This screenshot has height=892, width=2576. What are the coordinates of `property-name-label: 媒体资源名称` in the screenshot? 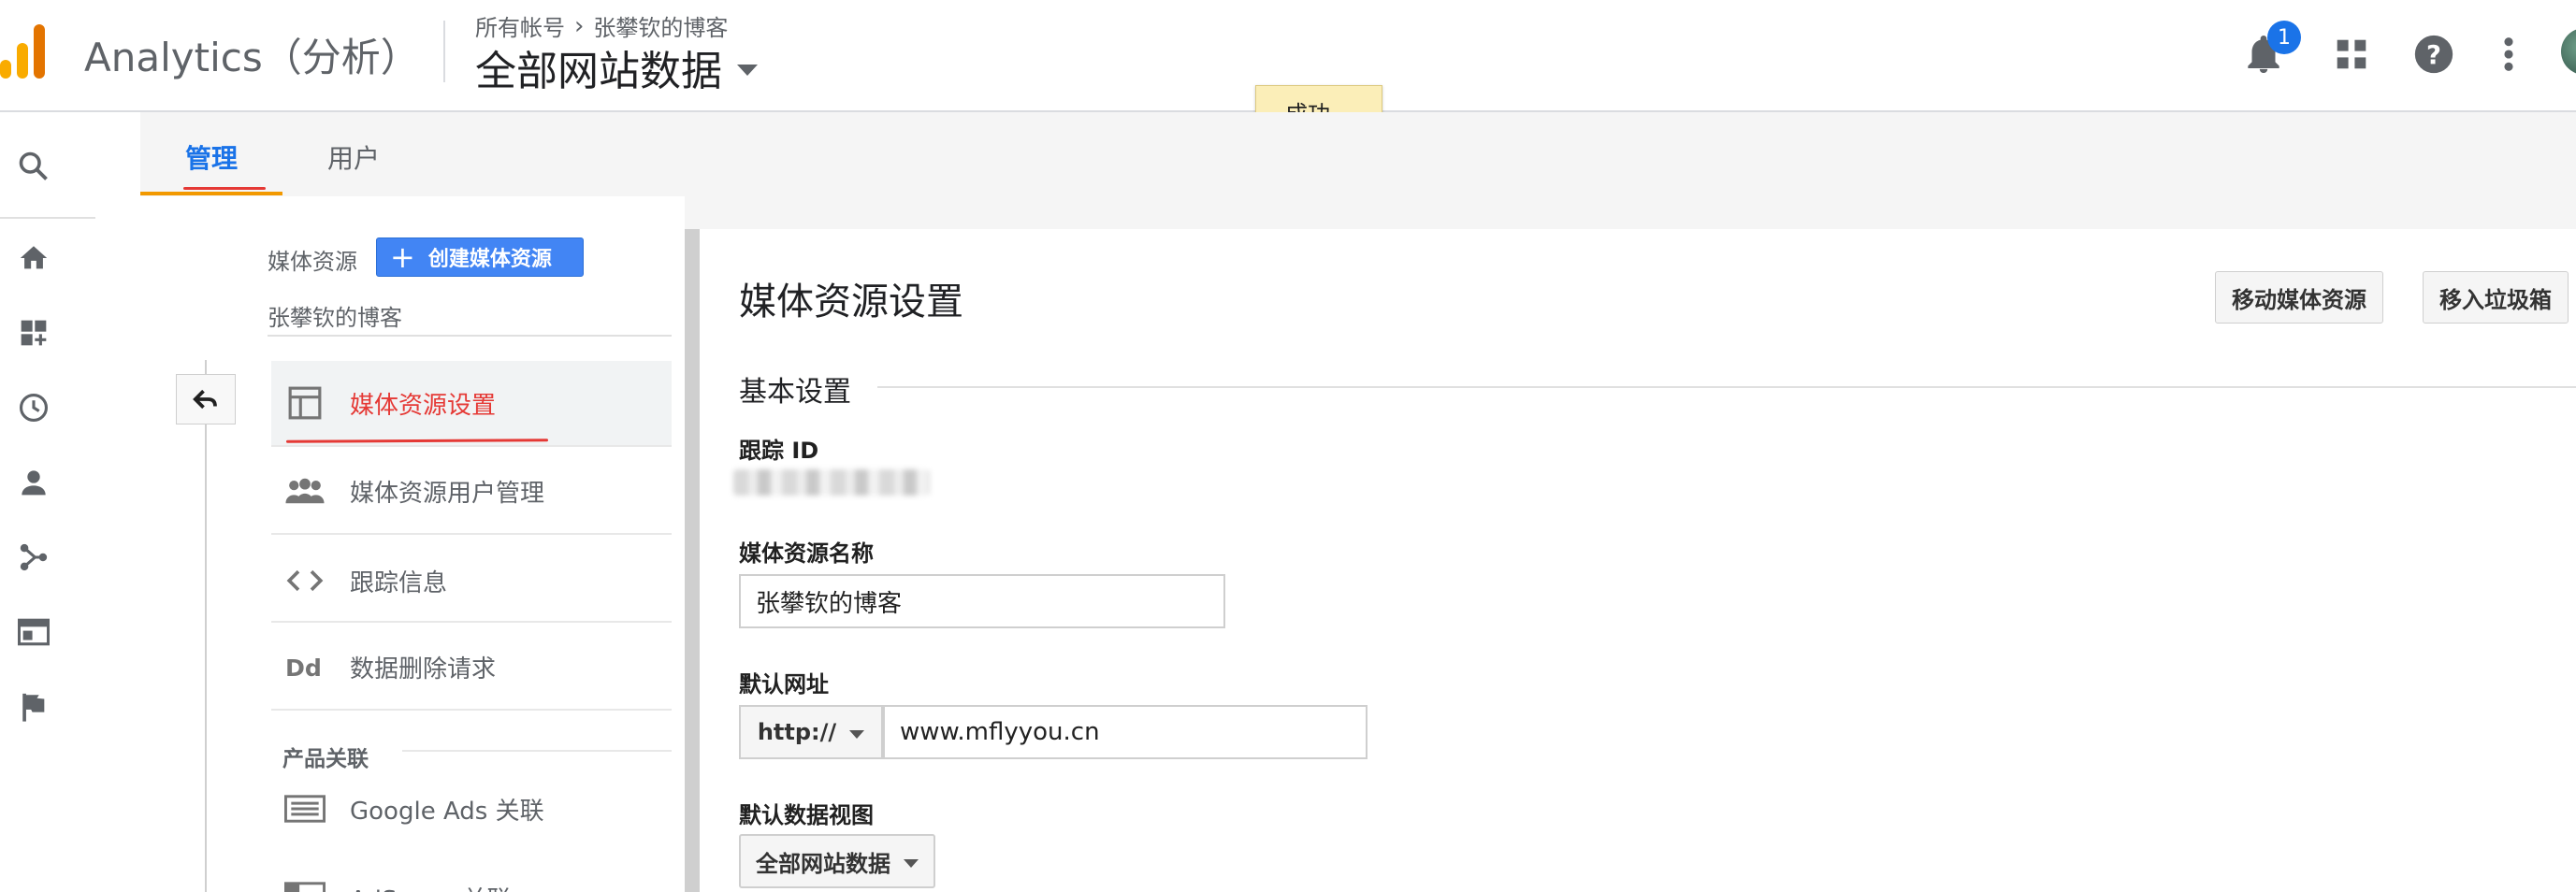 It's located at (806, 554).